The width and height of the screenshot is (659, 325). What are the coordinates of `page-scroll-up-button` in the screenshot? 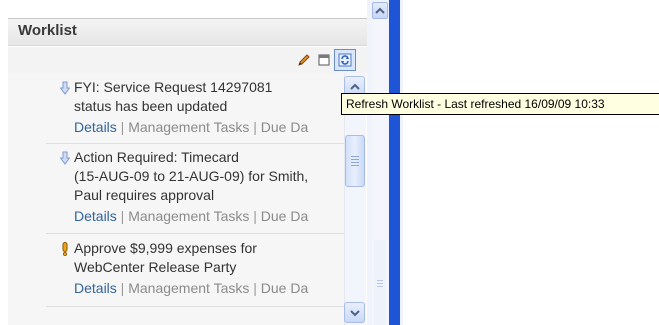 It's located at (380, 10).